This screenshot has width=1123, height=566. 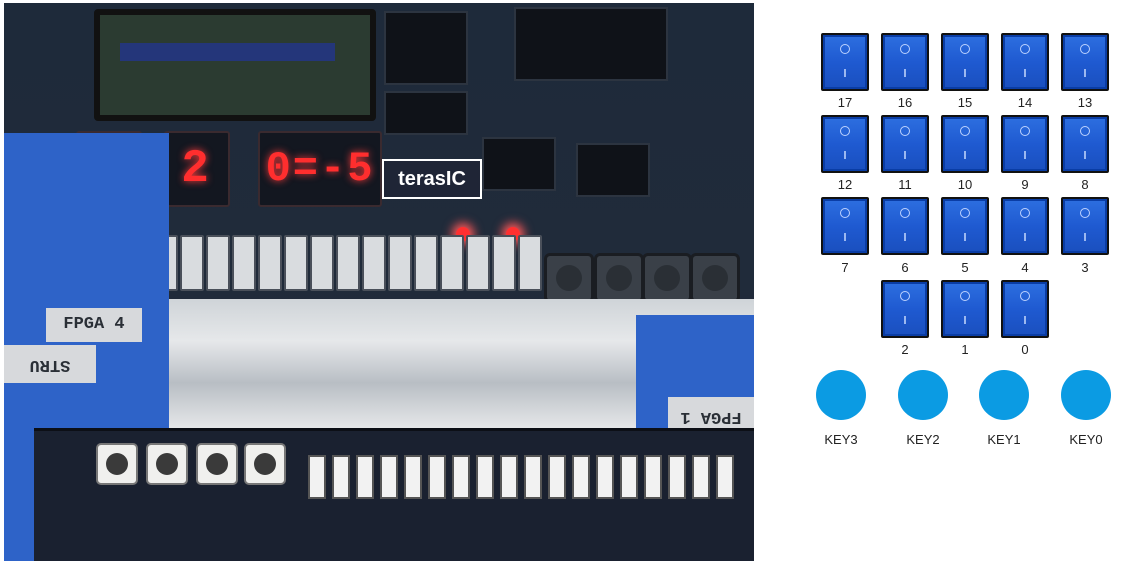 What do you see at coordinates (591, 44) in the screenshot?
I see `fpga-chip` at bounding box center [591, 44].